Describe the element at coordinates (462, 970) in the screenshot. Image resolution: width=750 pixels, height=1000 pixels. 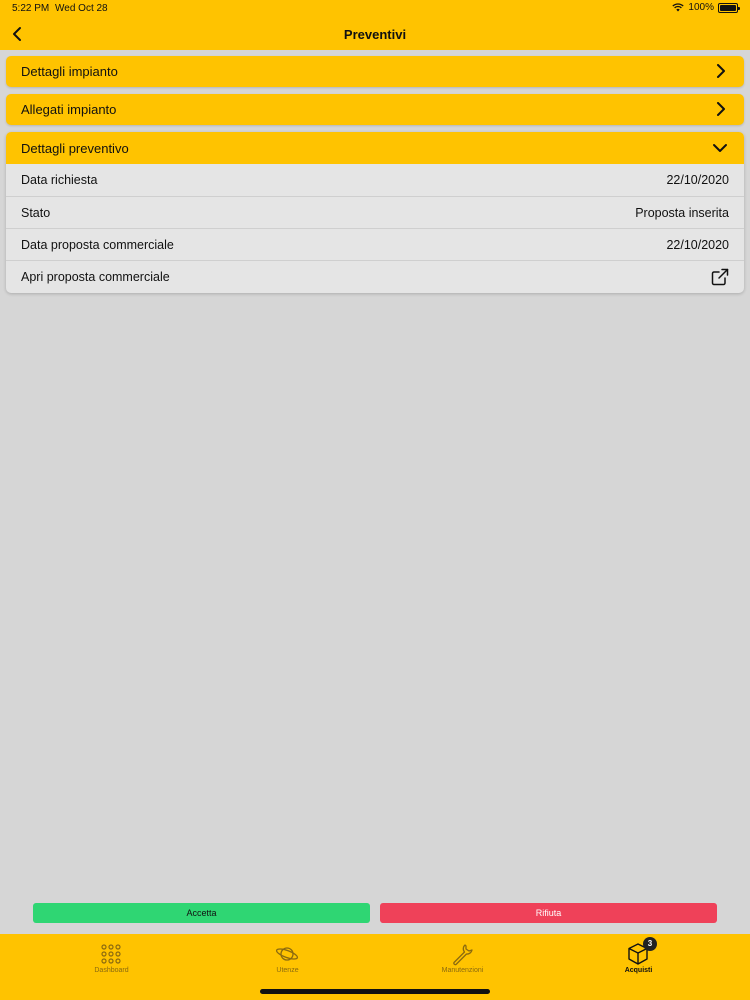
I see `tab-label: Manutenzioni` at that location.